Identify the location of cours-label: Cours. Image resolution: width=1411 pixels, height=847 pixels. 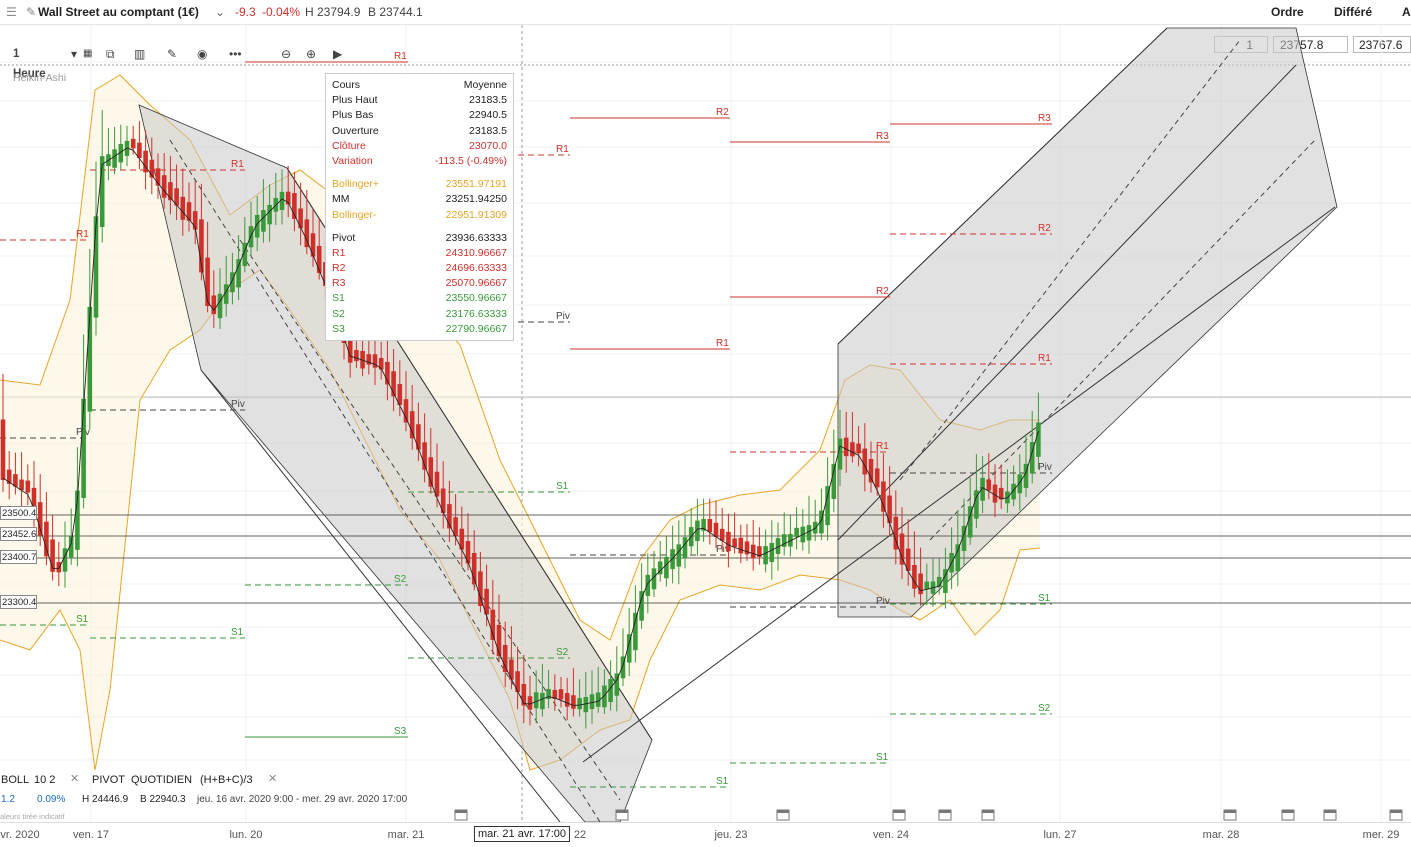
(346, 85).